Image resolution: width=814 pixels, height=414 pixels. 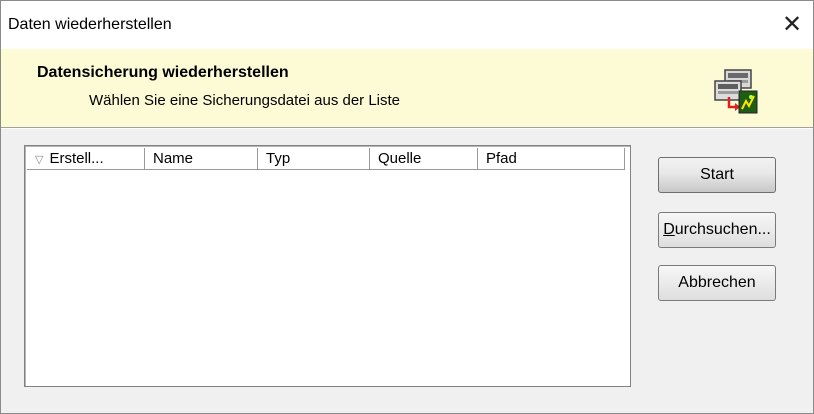 I want to click on column-label: Quelle, so click(x=400, y=158).